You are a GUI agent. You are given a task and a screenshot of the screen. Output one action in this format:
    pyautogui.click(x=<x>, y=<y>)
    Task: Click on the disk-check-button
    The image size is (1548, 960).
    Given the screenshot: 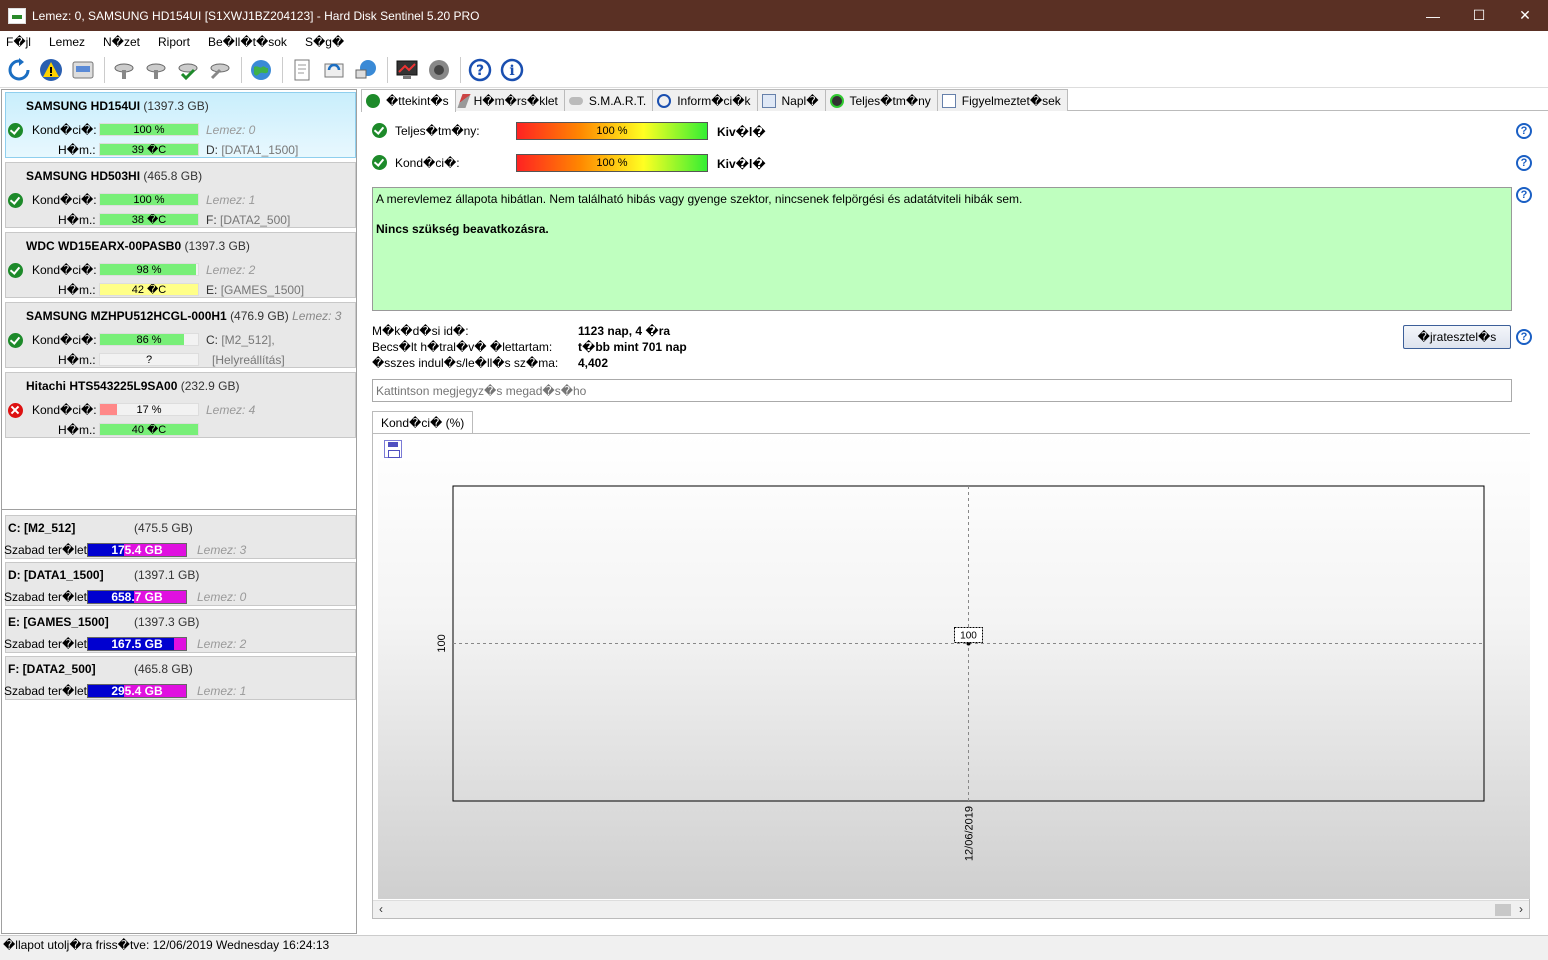 What is the action you would take?
    pyautogui.click(x=188, y=70)
    